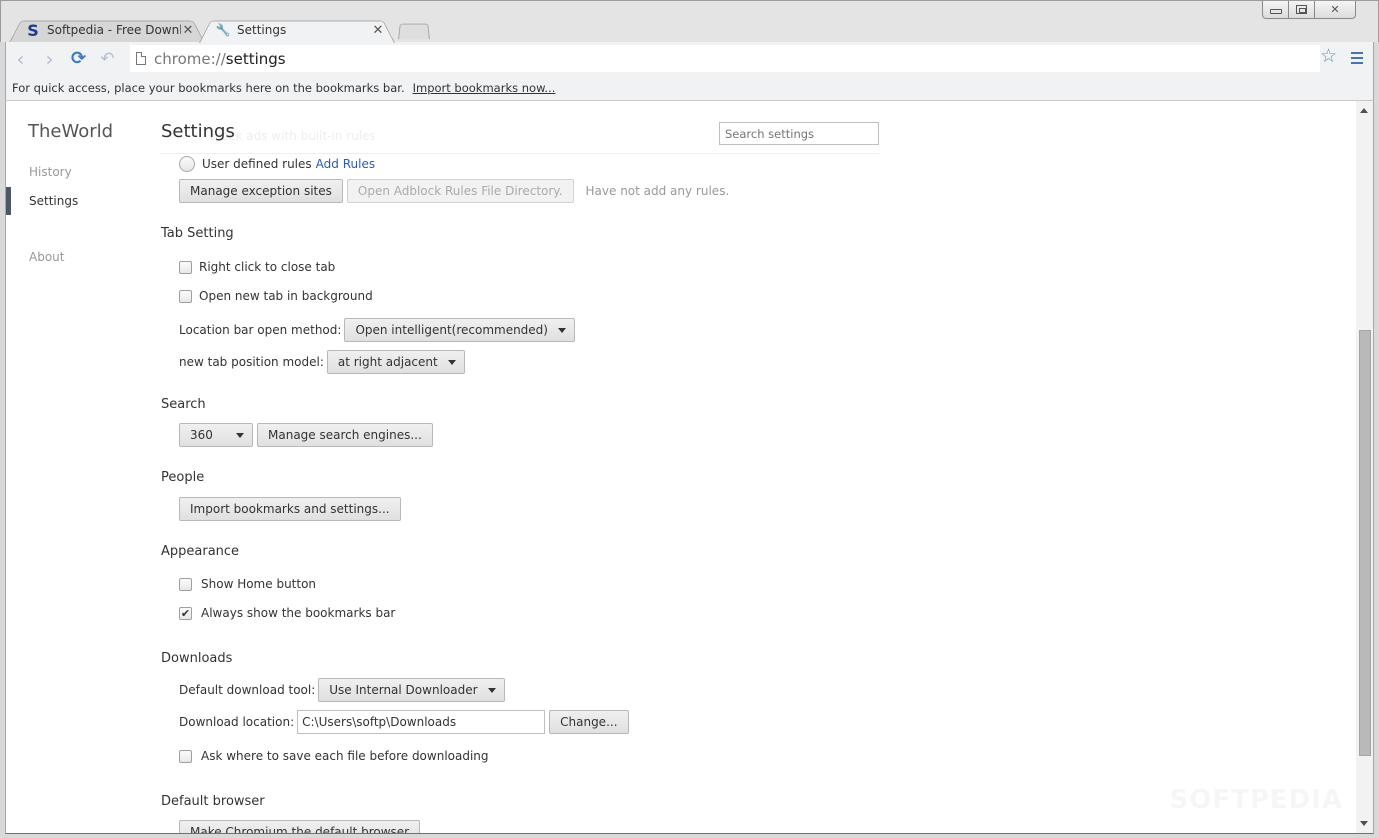 The height and width of the screenshot is (838, 1379). I want to click on url-scheme: chrome://, so click(190, 58).